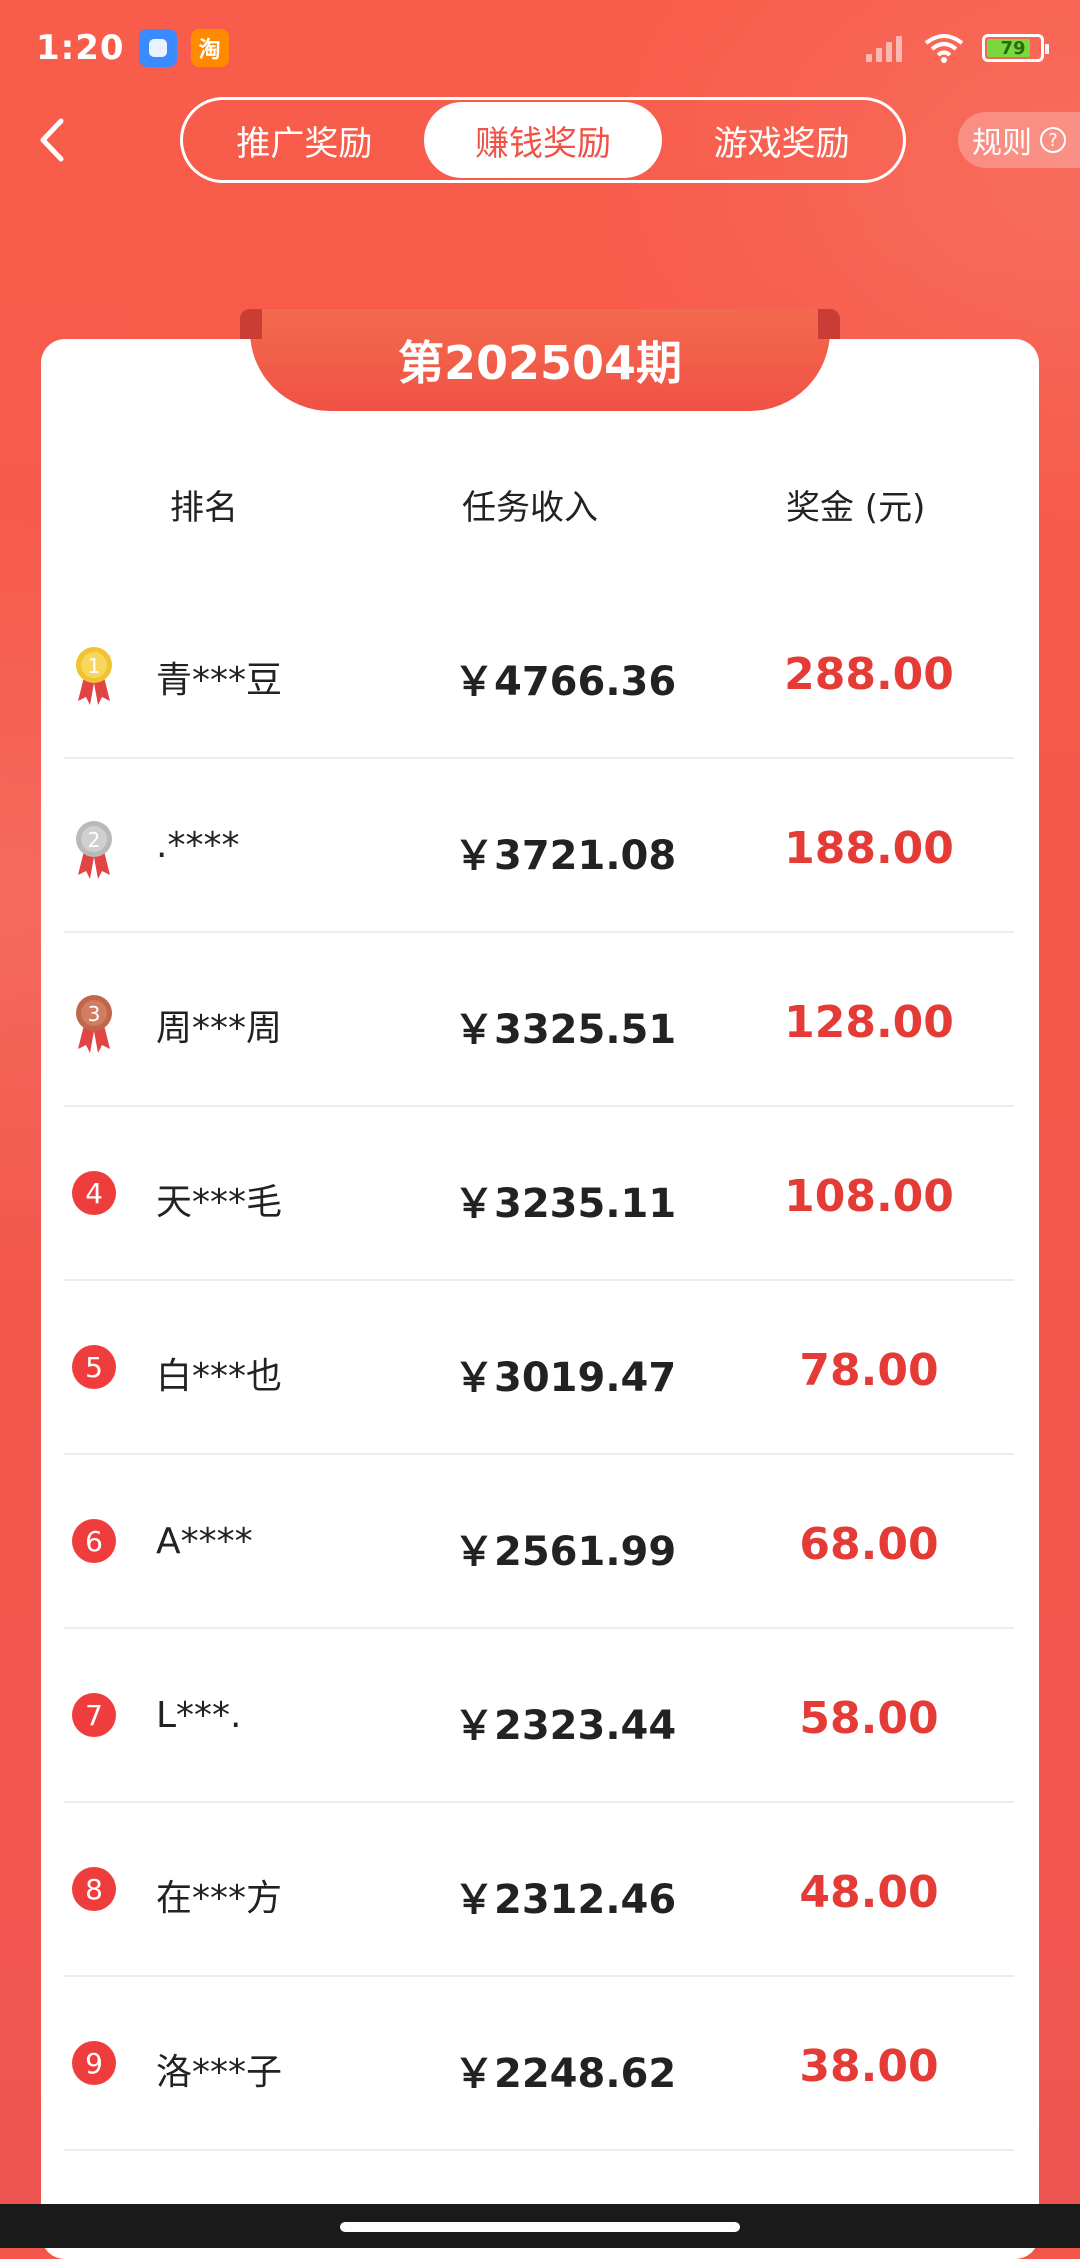 This screenshot has height=2259, width=1080. I want to click on table-row: 7 L***. ￥2323.44 58.00, so click(539, 1716).